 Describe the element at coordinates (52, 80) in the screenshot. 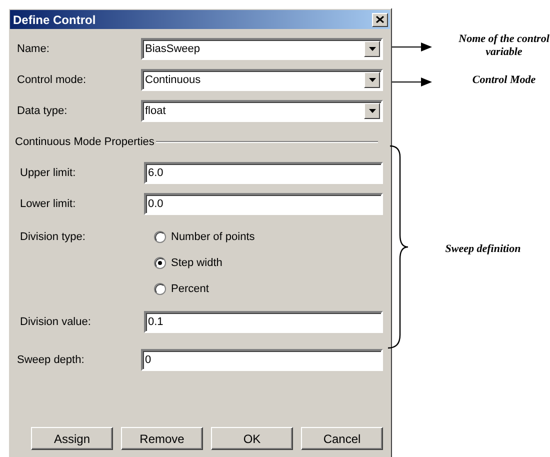

I see `field-label: Control mode:` at that location.